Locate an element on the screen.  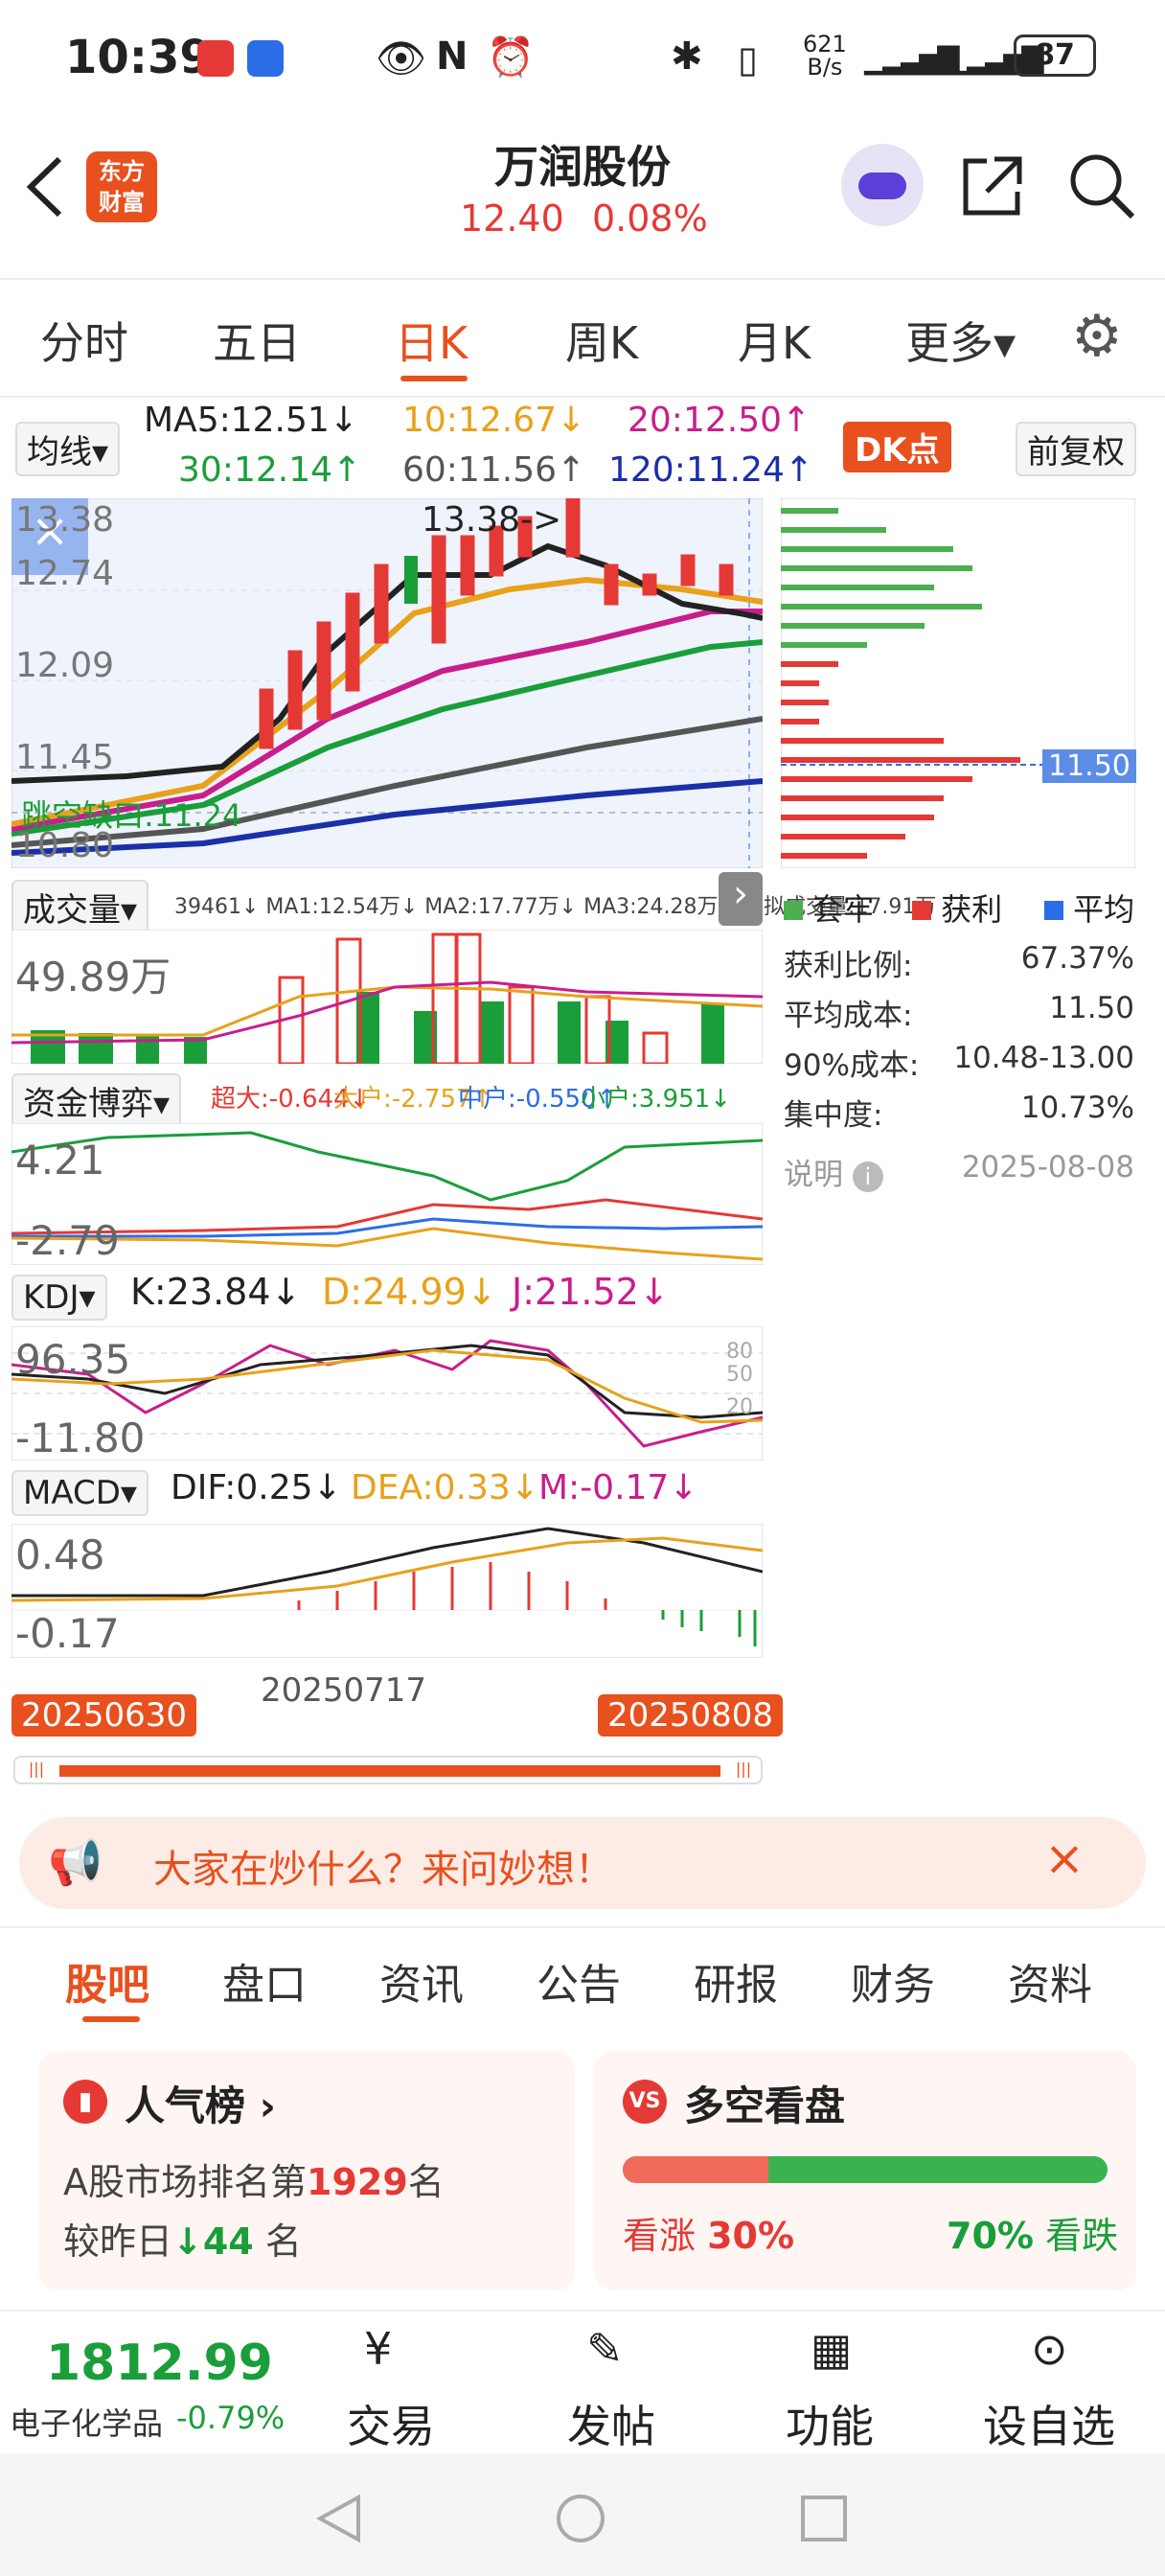
tab-weekly-k: 周K is located at coordinates (601, 340).